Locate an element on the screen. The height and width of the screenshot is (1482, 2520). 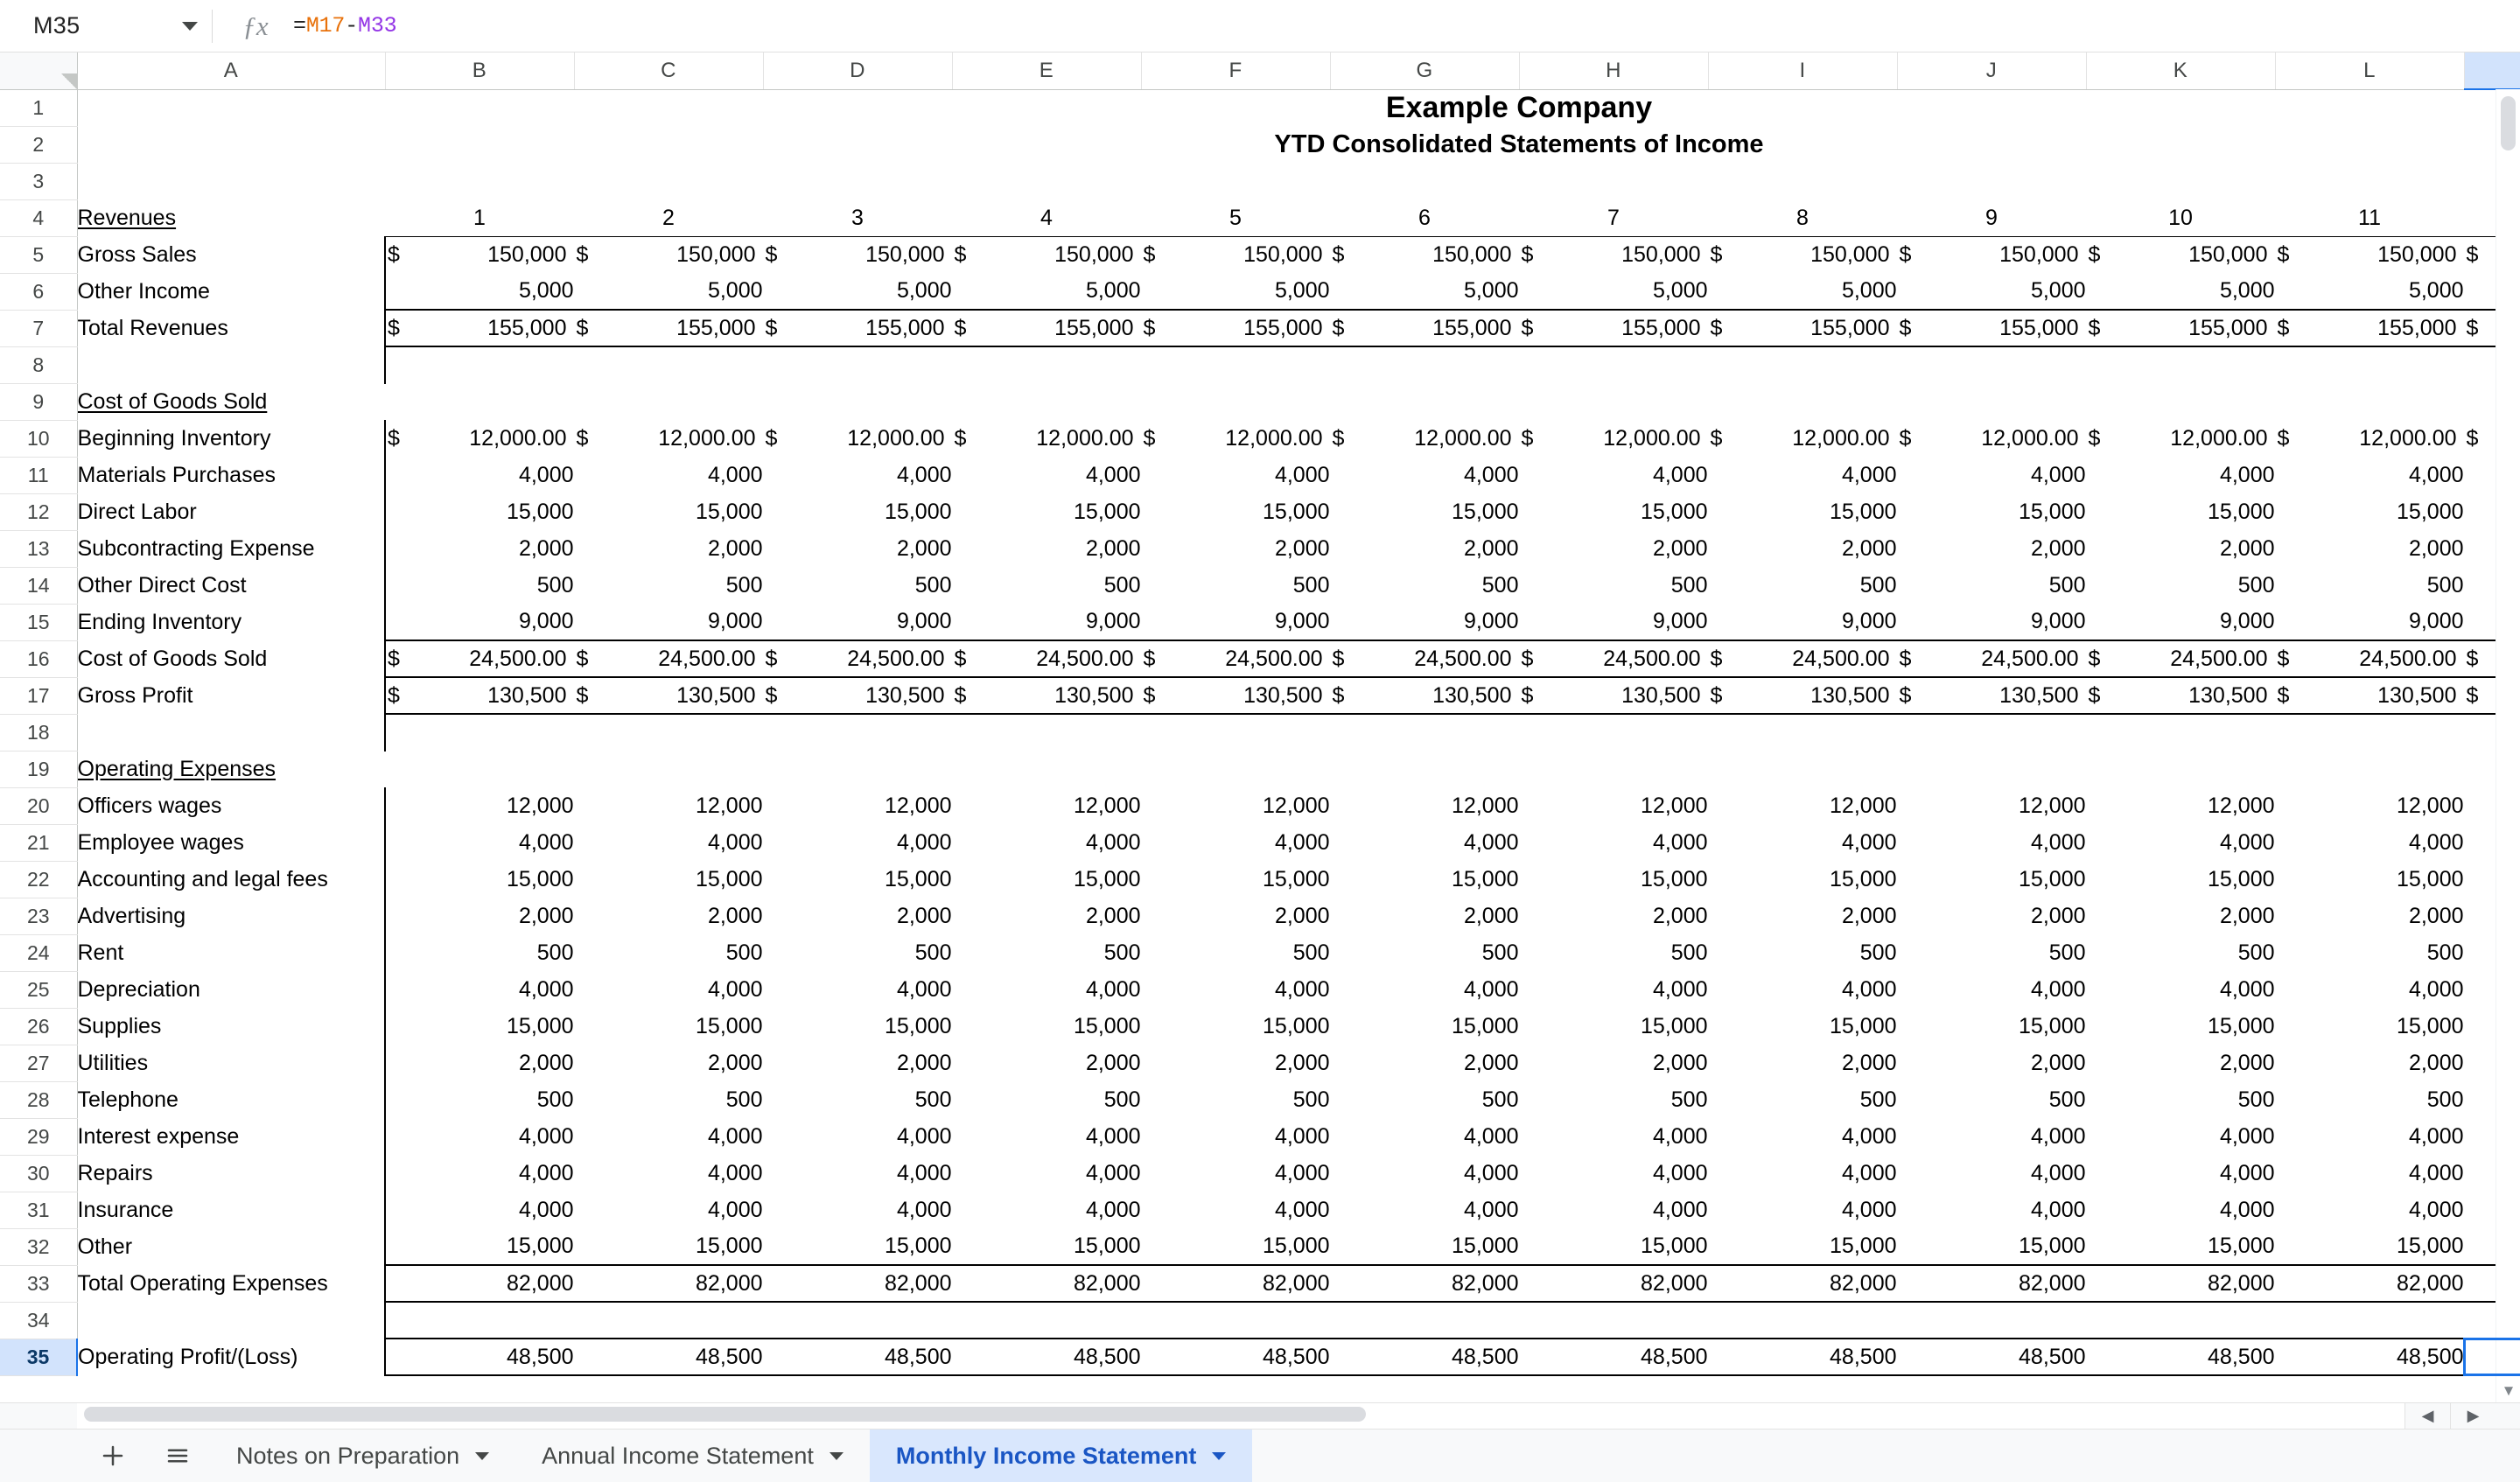
cell-r22-c6: 15,000 is located at coordinates (1425, 879).